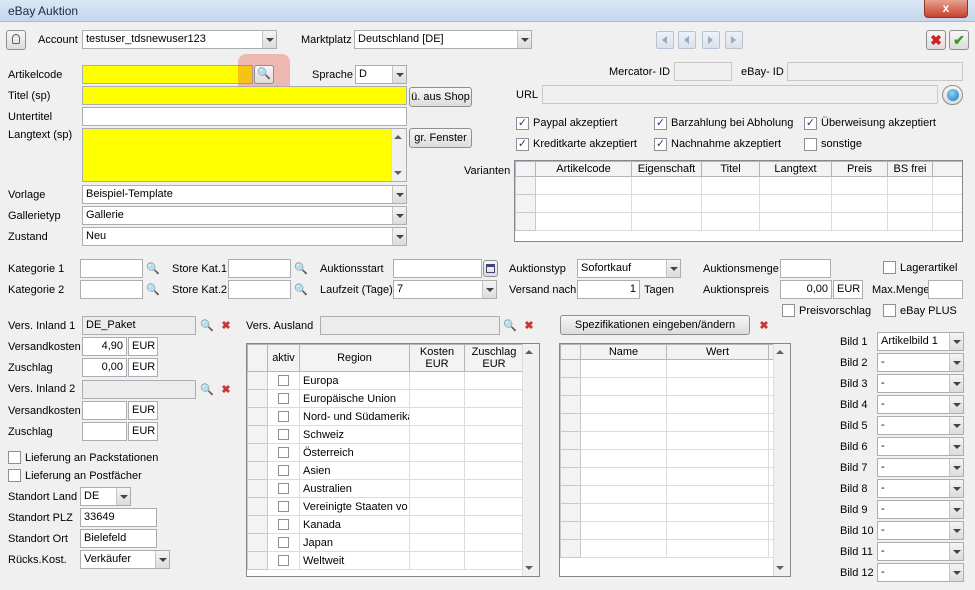 This screenshot has width=975, height=590. I want to click on aus-shop-button: ü. aus Shop, so click(440, 97).